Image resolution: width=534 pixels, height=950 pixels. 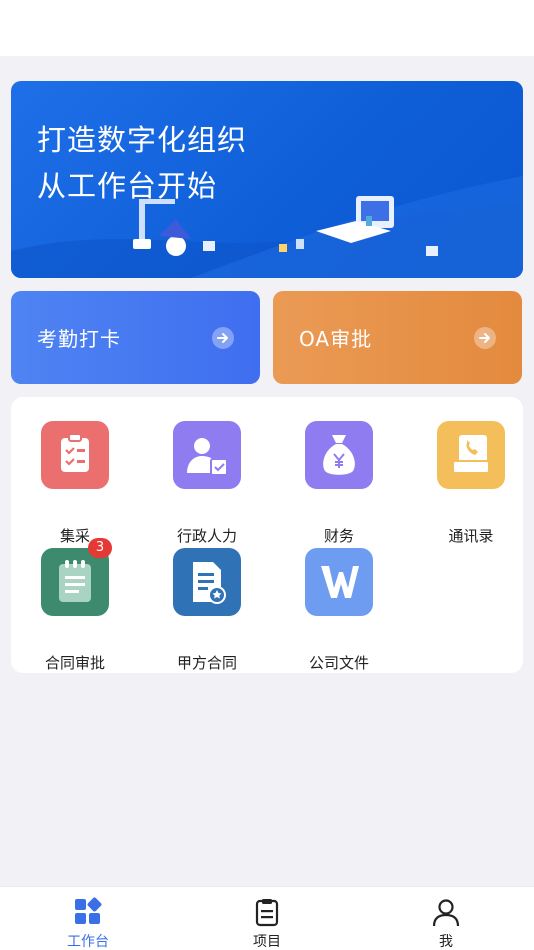 I want to click on person-badge-icon, so click(x=207, y=455).